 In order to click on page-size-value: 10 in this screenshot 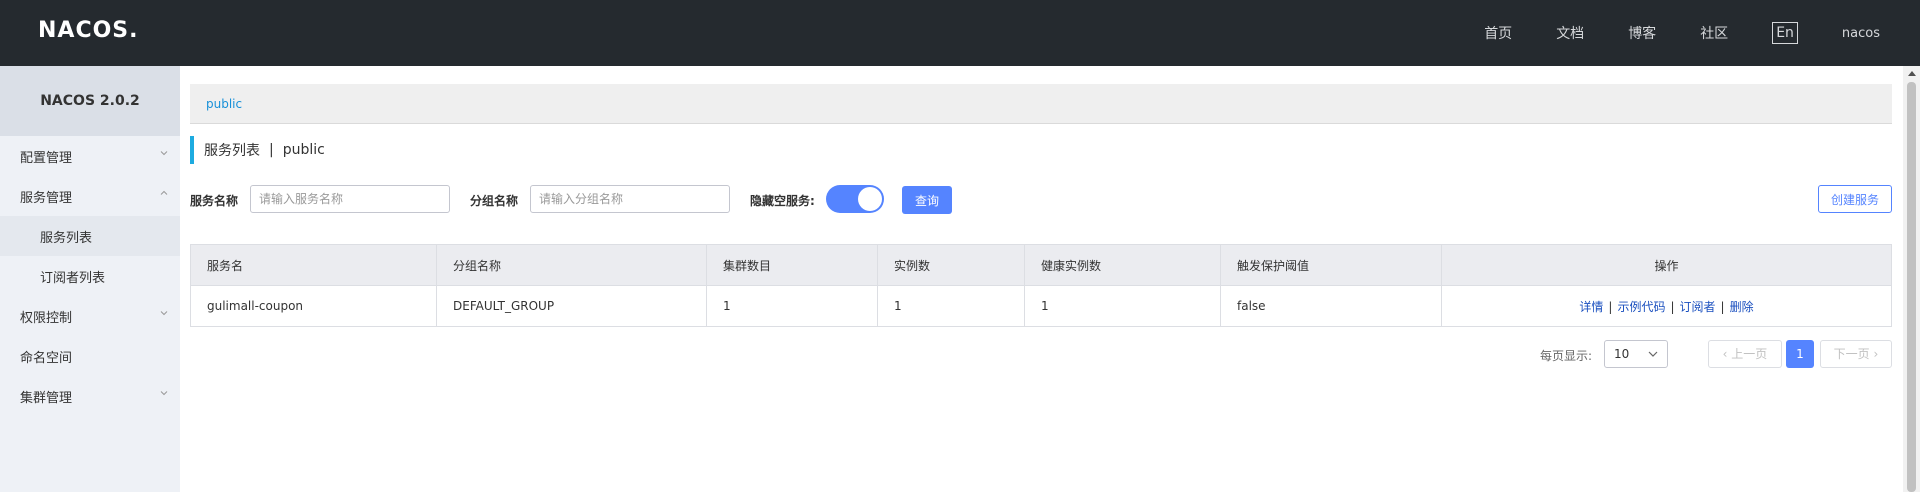, I will do `click(1622, 354)`.